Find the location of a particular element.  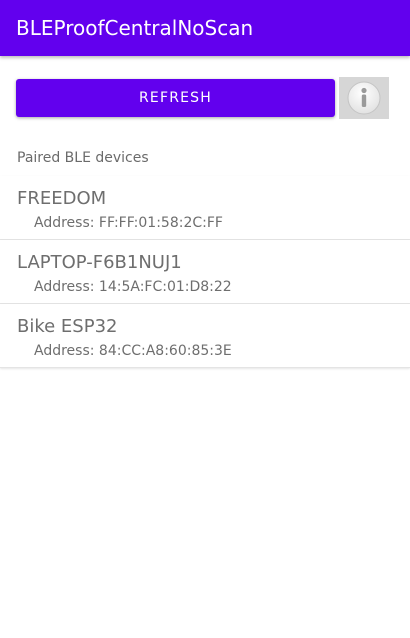

device-name: LAPTOP-F6B1NUJ1 is located at coordinates (99, 262).